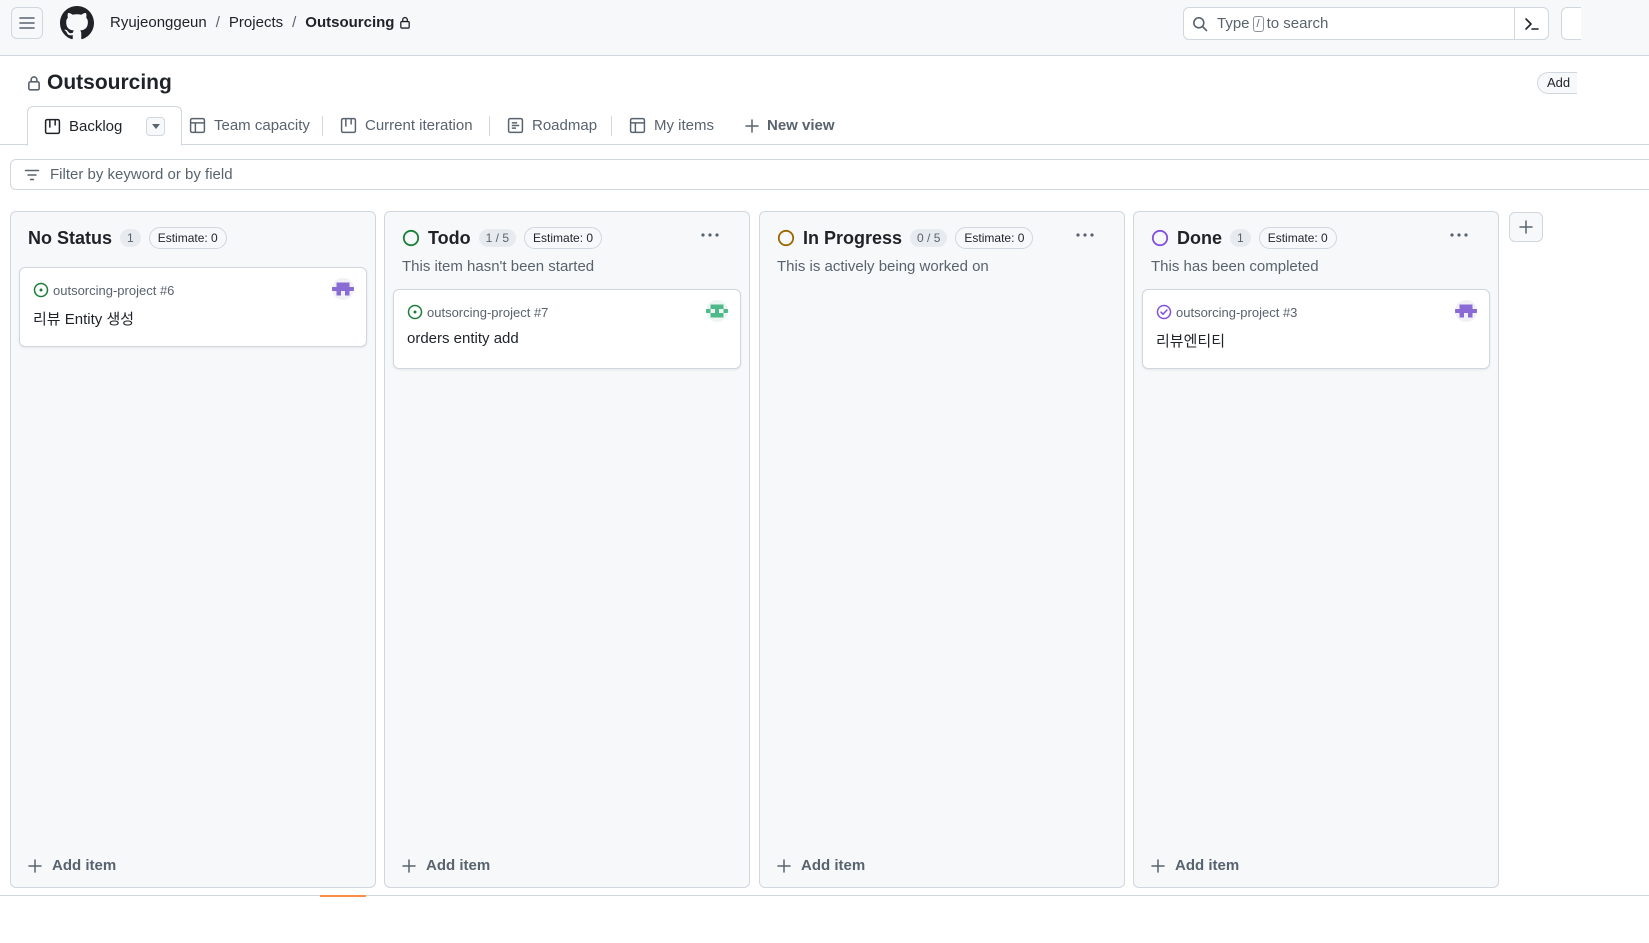 The image size is (1649, 943). Describe the element at coordinates (497, 238) in the screenshot. I see `column-count-badge: 1 / 5` at that location.